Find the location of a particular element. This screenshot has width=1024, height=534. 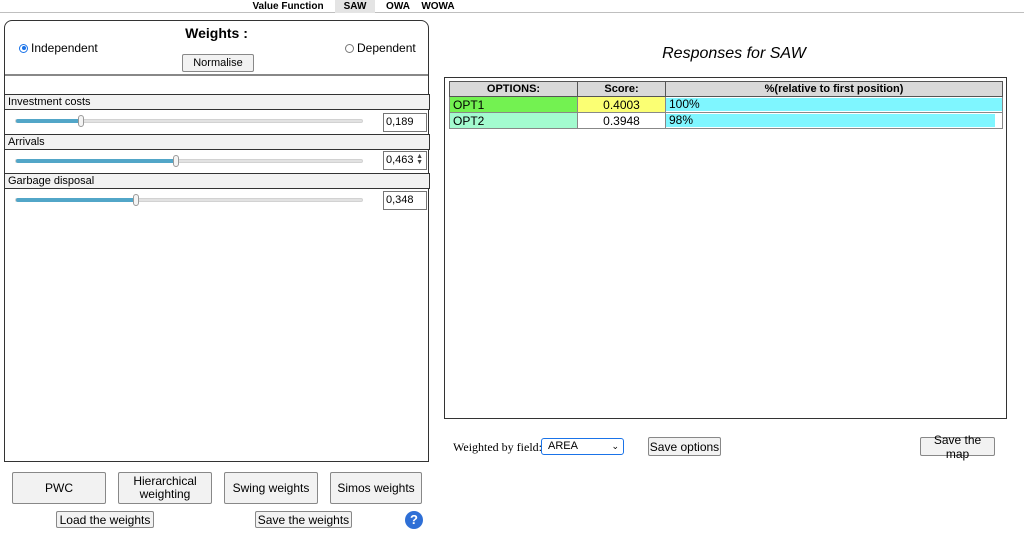

load-weights-button: Load the weights is located at coordinates (105, 519).